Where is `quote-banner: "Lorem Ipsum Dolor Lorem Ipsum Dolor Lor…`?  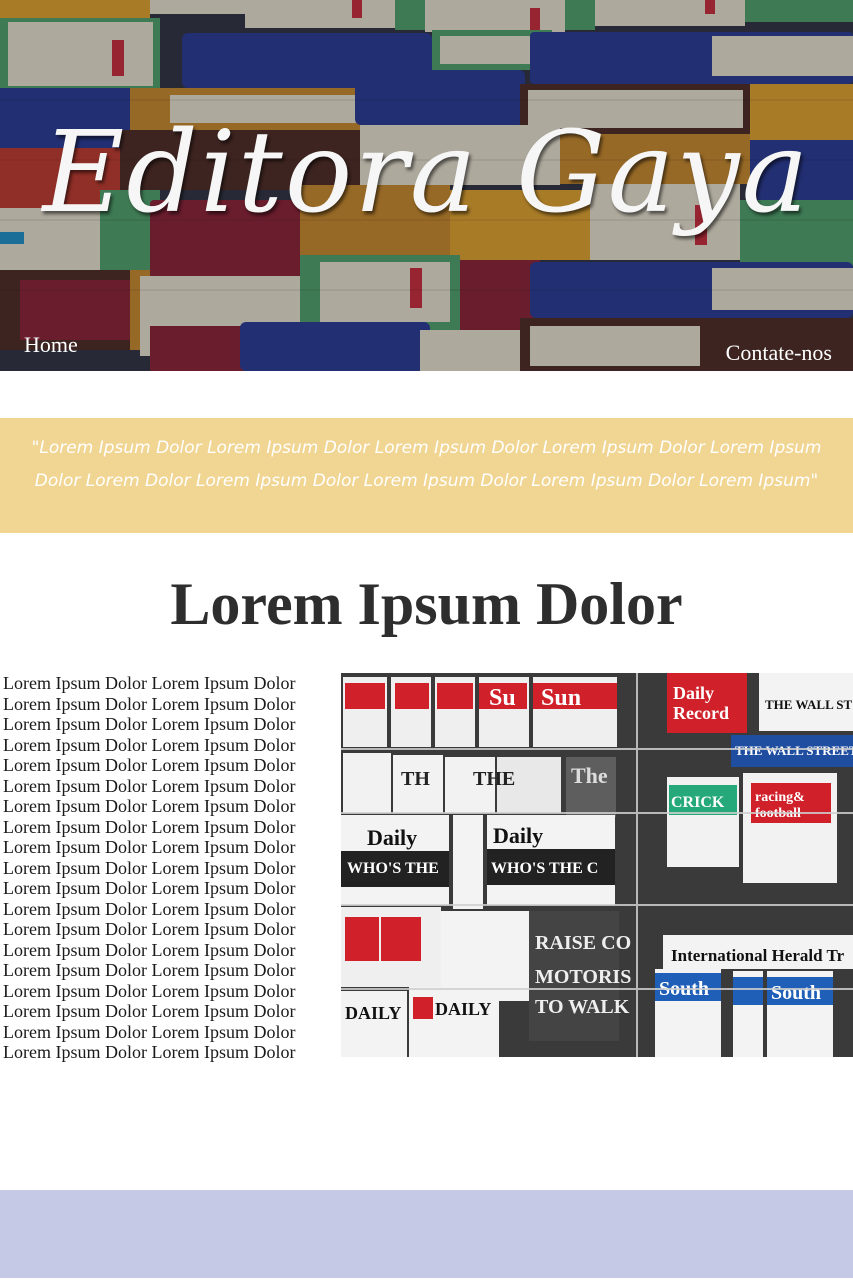 quote-banner: "Lorem Ipsum Dolor Lorem Ipsum Dolor Lor… is located at coordinates (426, 475).